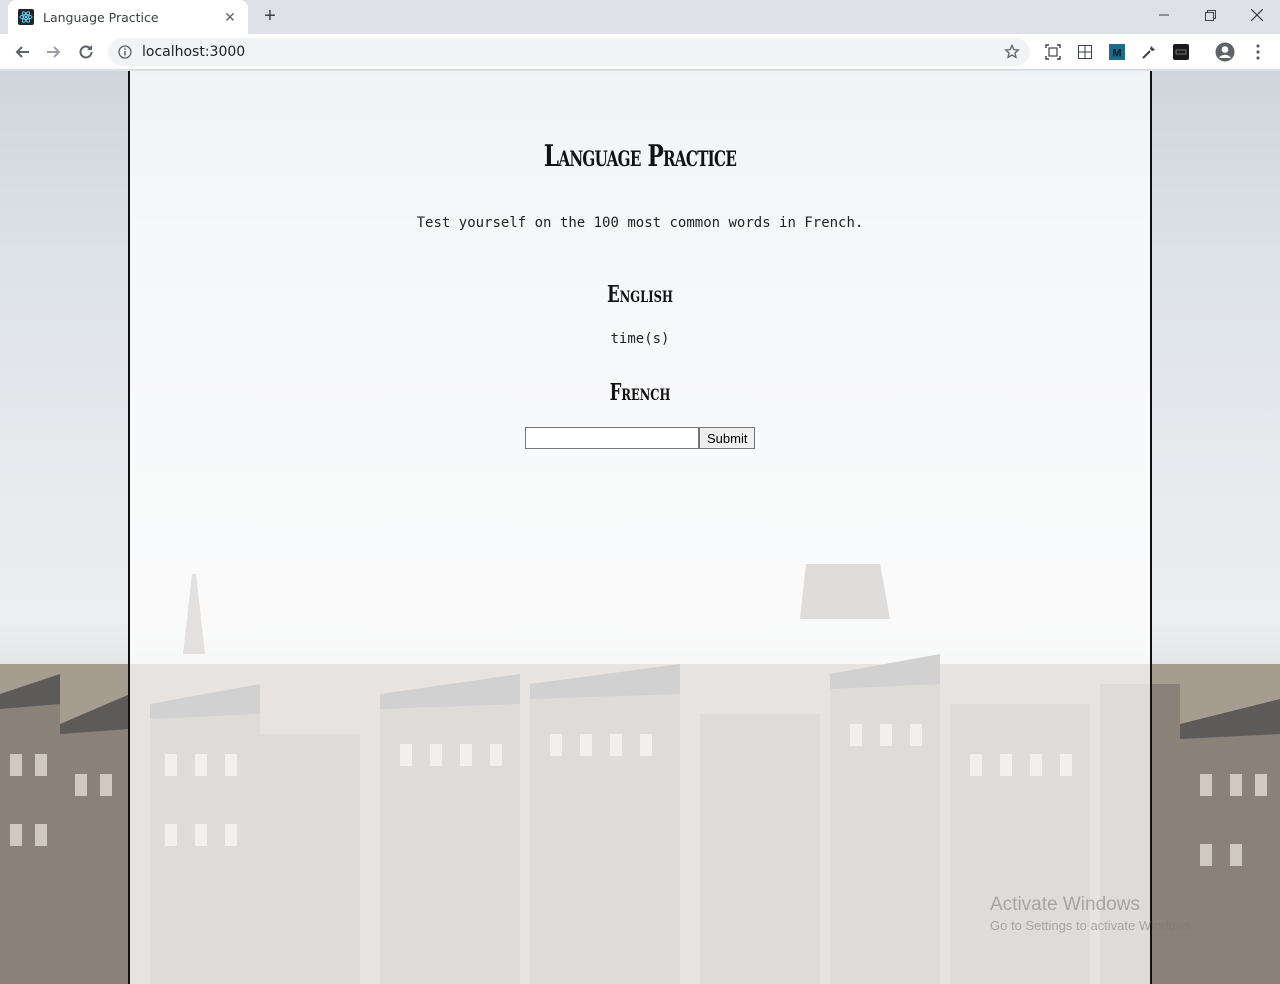  I want to click on close-icon: ✕, so click(230, 17).